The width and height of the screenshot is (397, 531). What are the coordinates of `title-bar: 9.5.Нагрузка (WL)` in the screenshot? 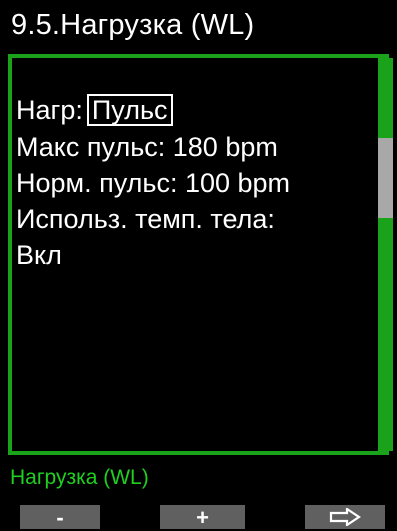 It's located at (198, 25).